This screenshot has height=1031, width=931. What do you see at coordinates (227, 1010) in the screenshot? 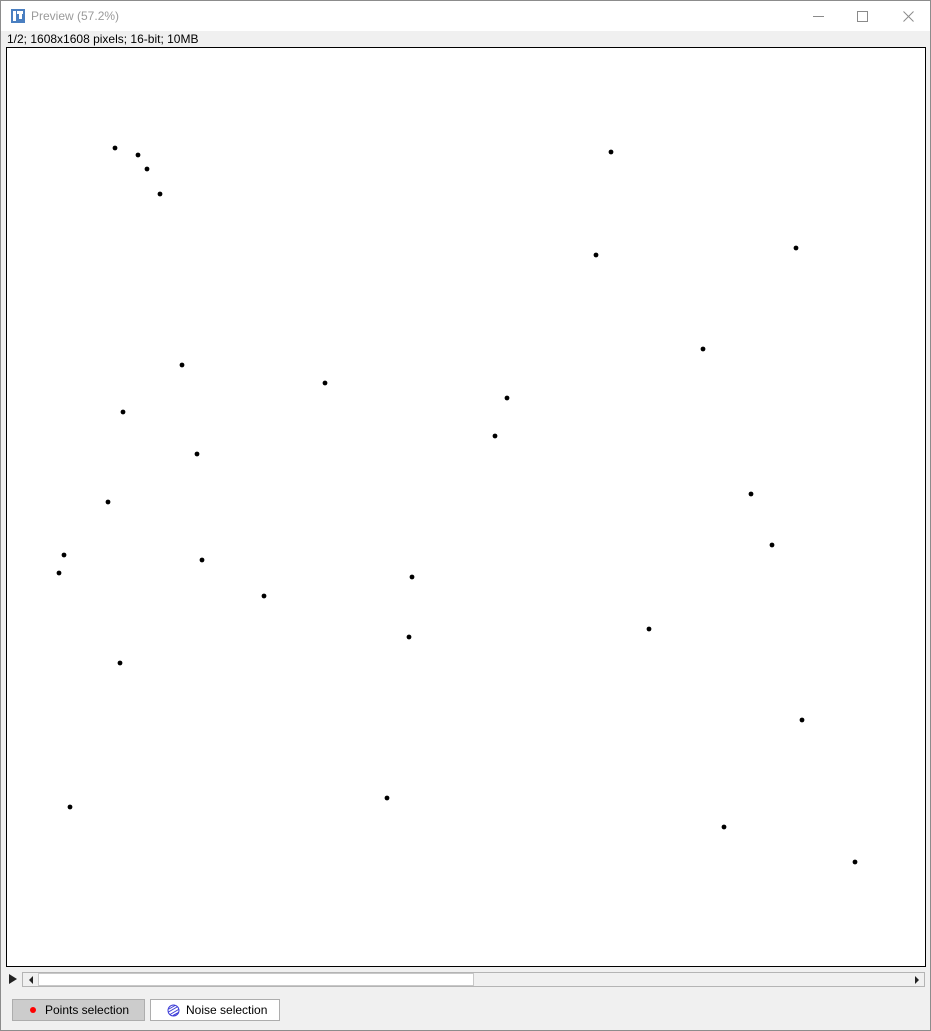
I see `noise-selection-label: Noise selection` at bounding box center [227, 1010].